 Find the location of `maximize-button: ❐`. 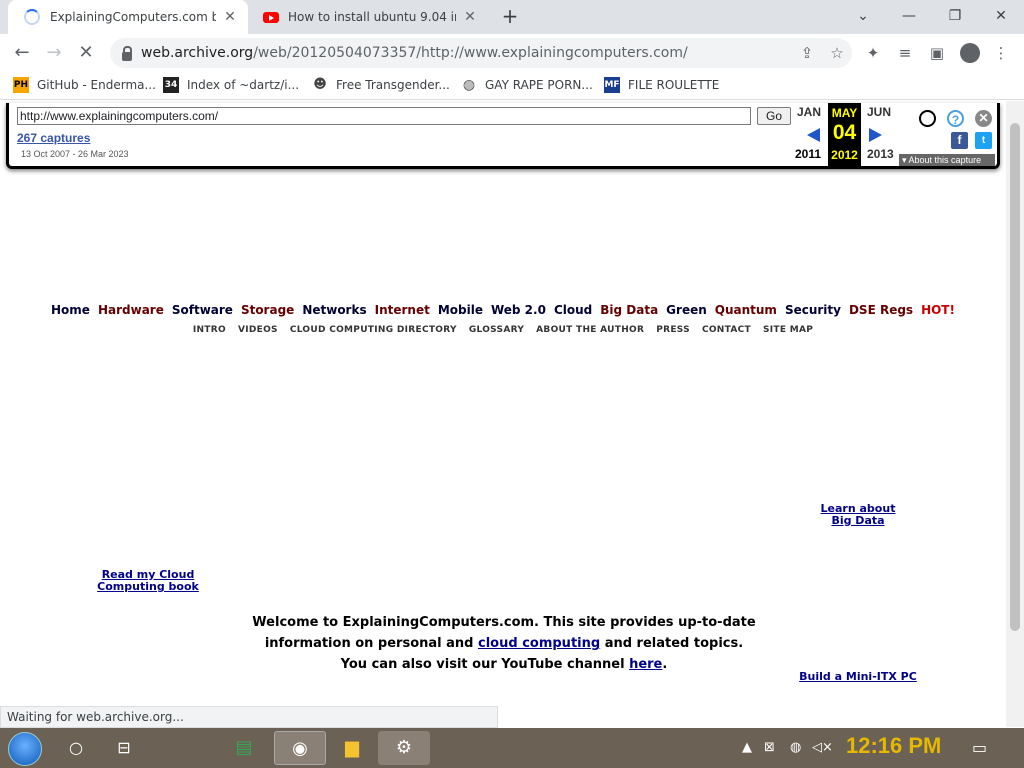

maximize-button: ❐ is located at coordinates (955, 16).